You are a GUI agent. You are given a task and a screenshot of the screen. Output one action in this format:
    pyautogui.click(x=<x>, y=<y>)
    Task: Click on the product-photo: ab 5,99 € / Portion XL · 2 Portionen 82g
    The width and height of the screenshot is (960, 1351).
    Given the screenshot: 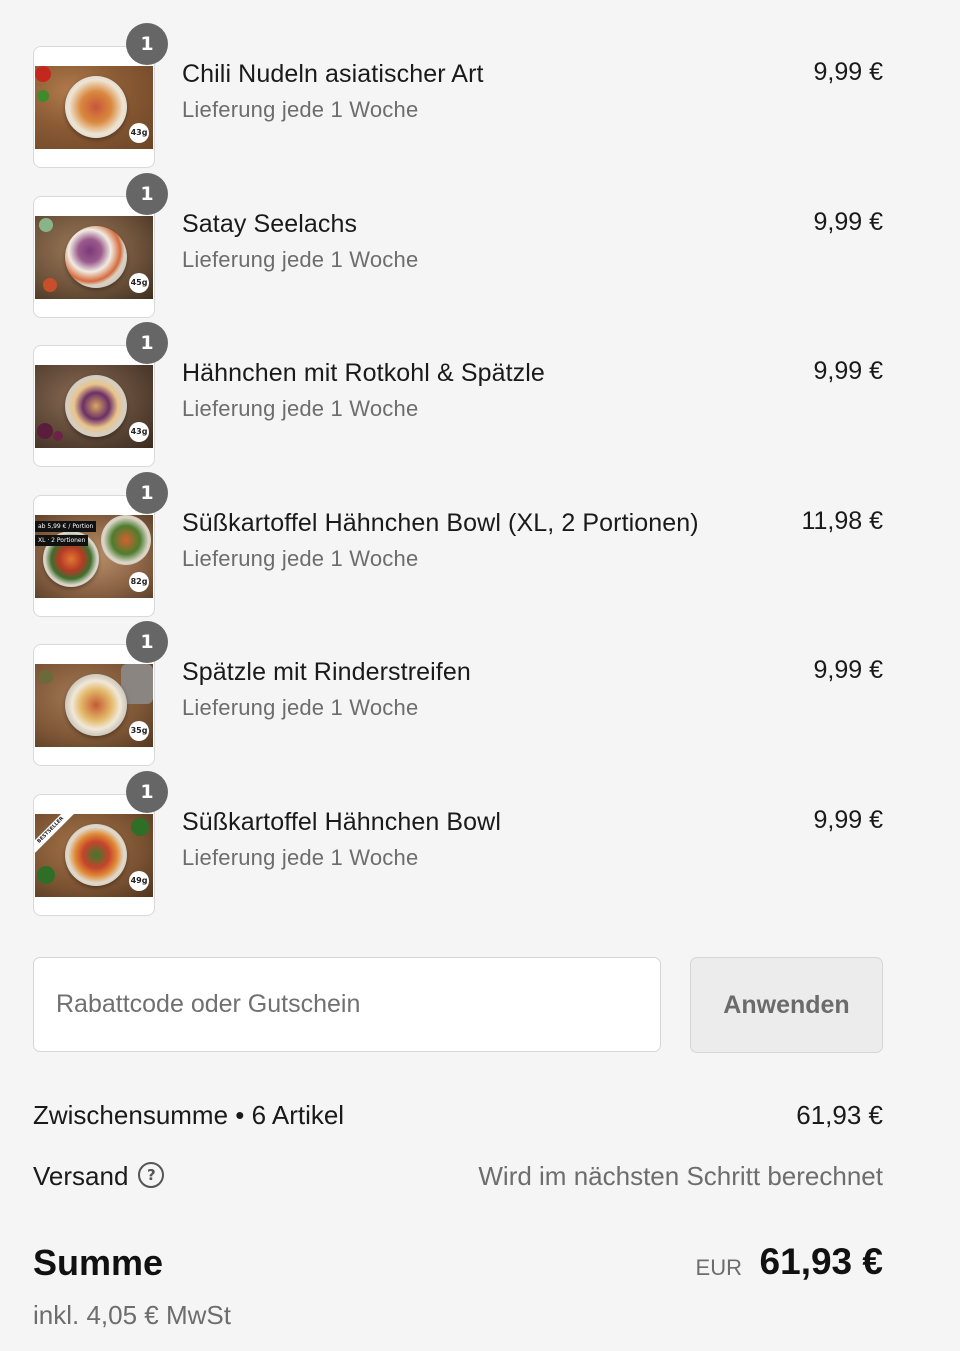 What is the action you would take?
    pyautogui.click(x=94, y=556)
    